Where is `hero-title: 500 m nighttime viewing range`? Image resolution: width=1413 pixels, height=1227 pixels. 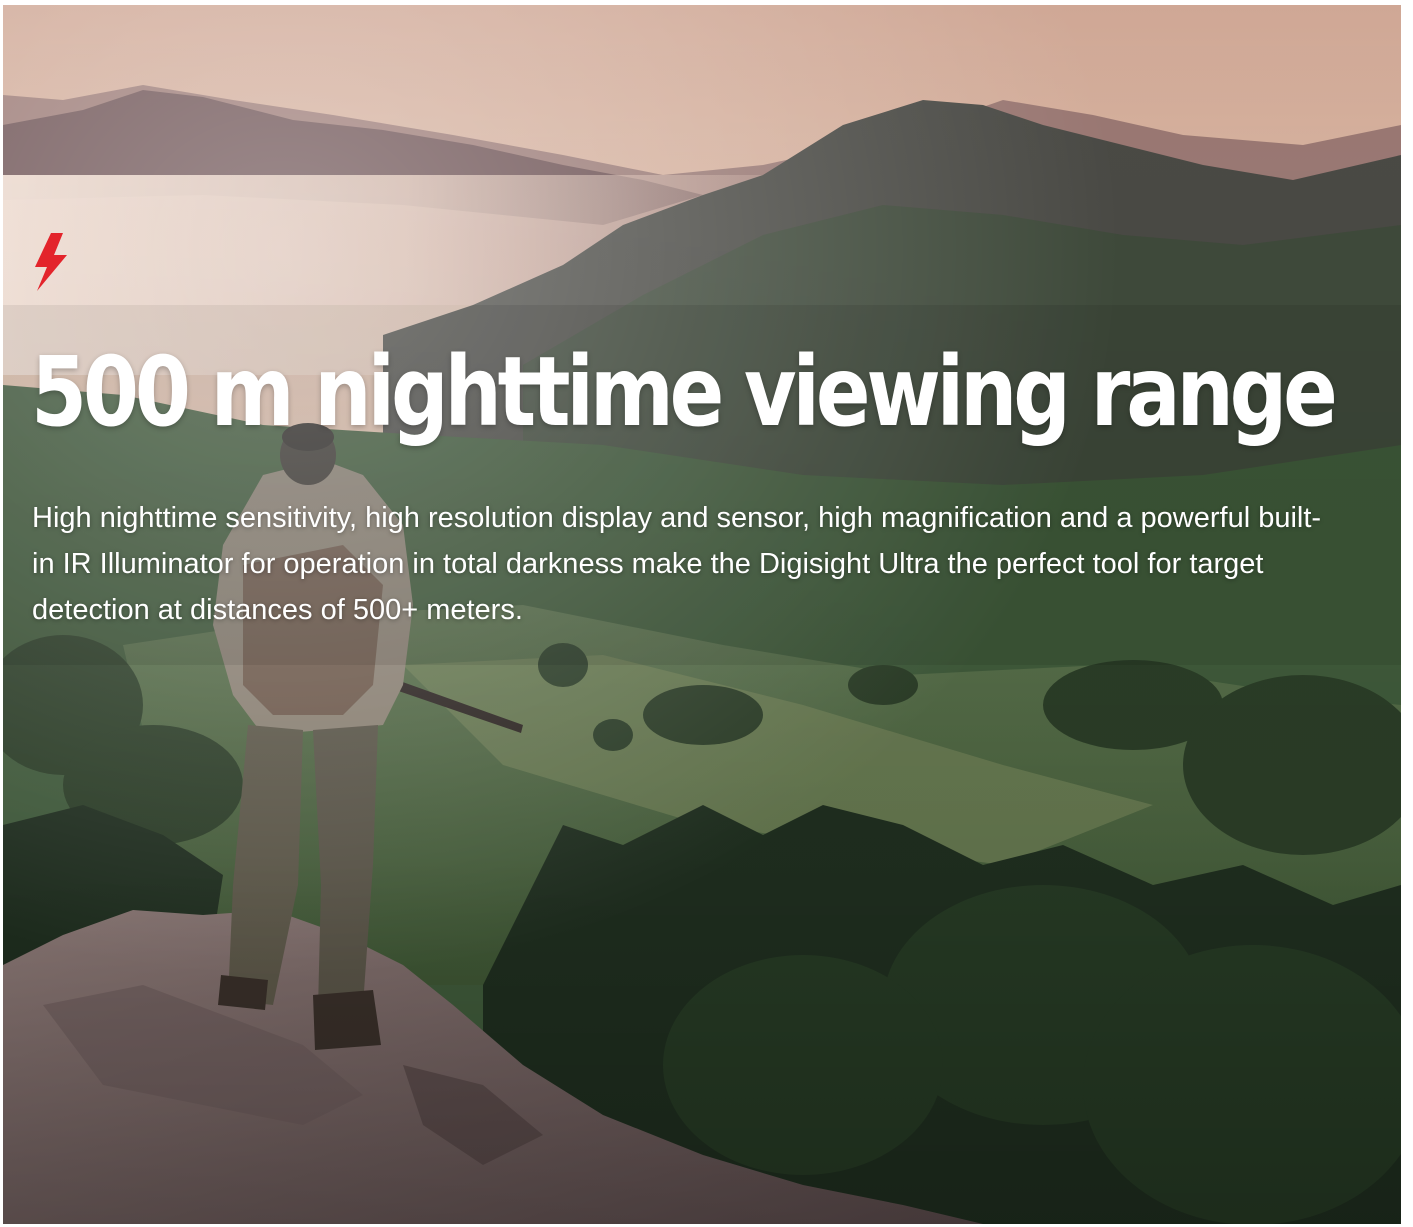
hero-title: 500 m nighttime viewing range is located at coordinates (684, 392).